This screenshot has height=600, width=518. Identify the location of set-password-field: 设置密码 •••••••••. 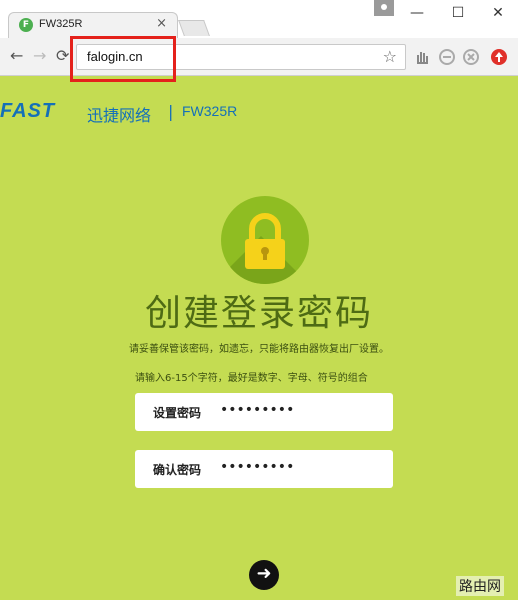
(264, 412).